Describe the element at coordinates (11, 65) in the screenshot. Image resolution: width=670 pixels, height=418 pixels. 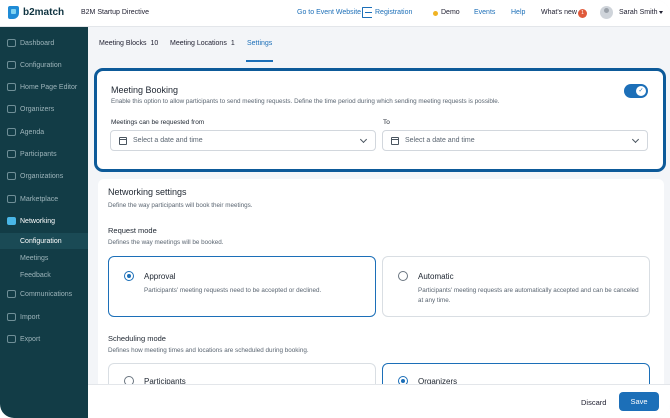
I see `gear-icon` at that location.